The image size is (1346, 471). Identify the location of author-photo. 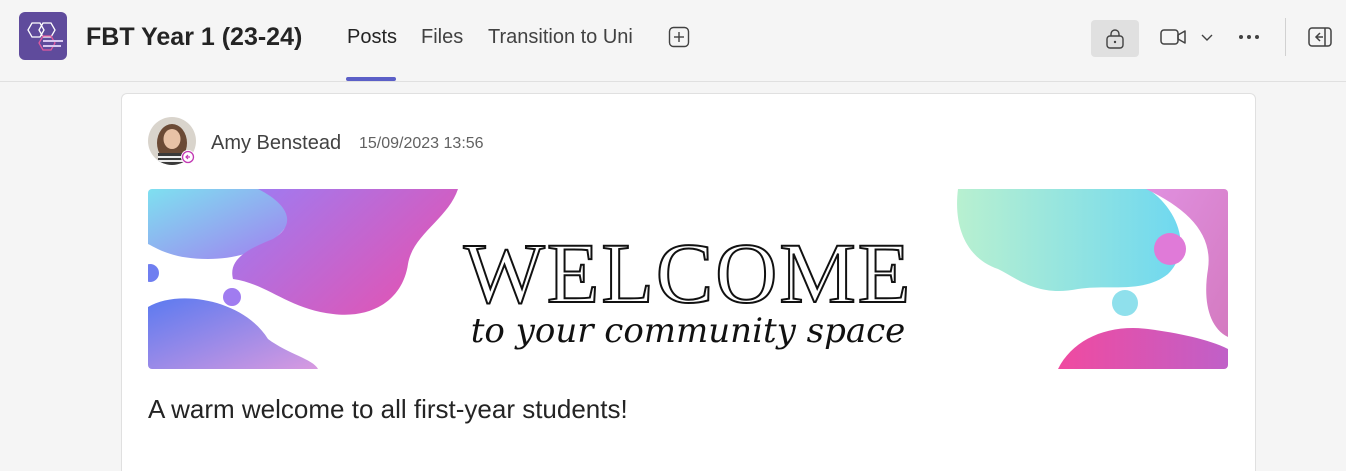
(172, 141).